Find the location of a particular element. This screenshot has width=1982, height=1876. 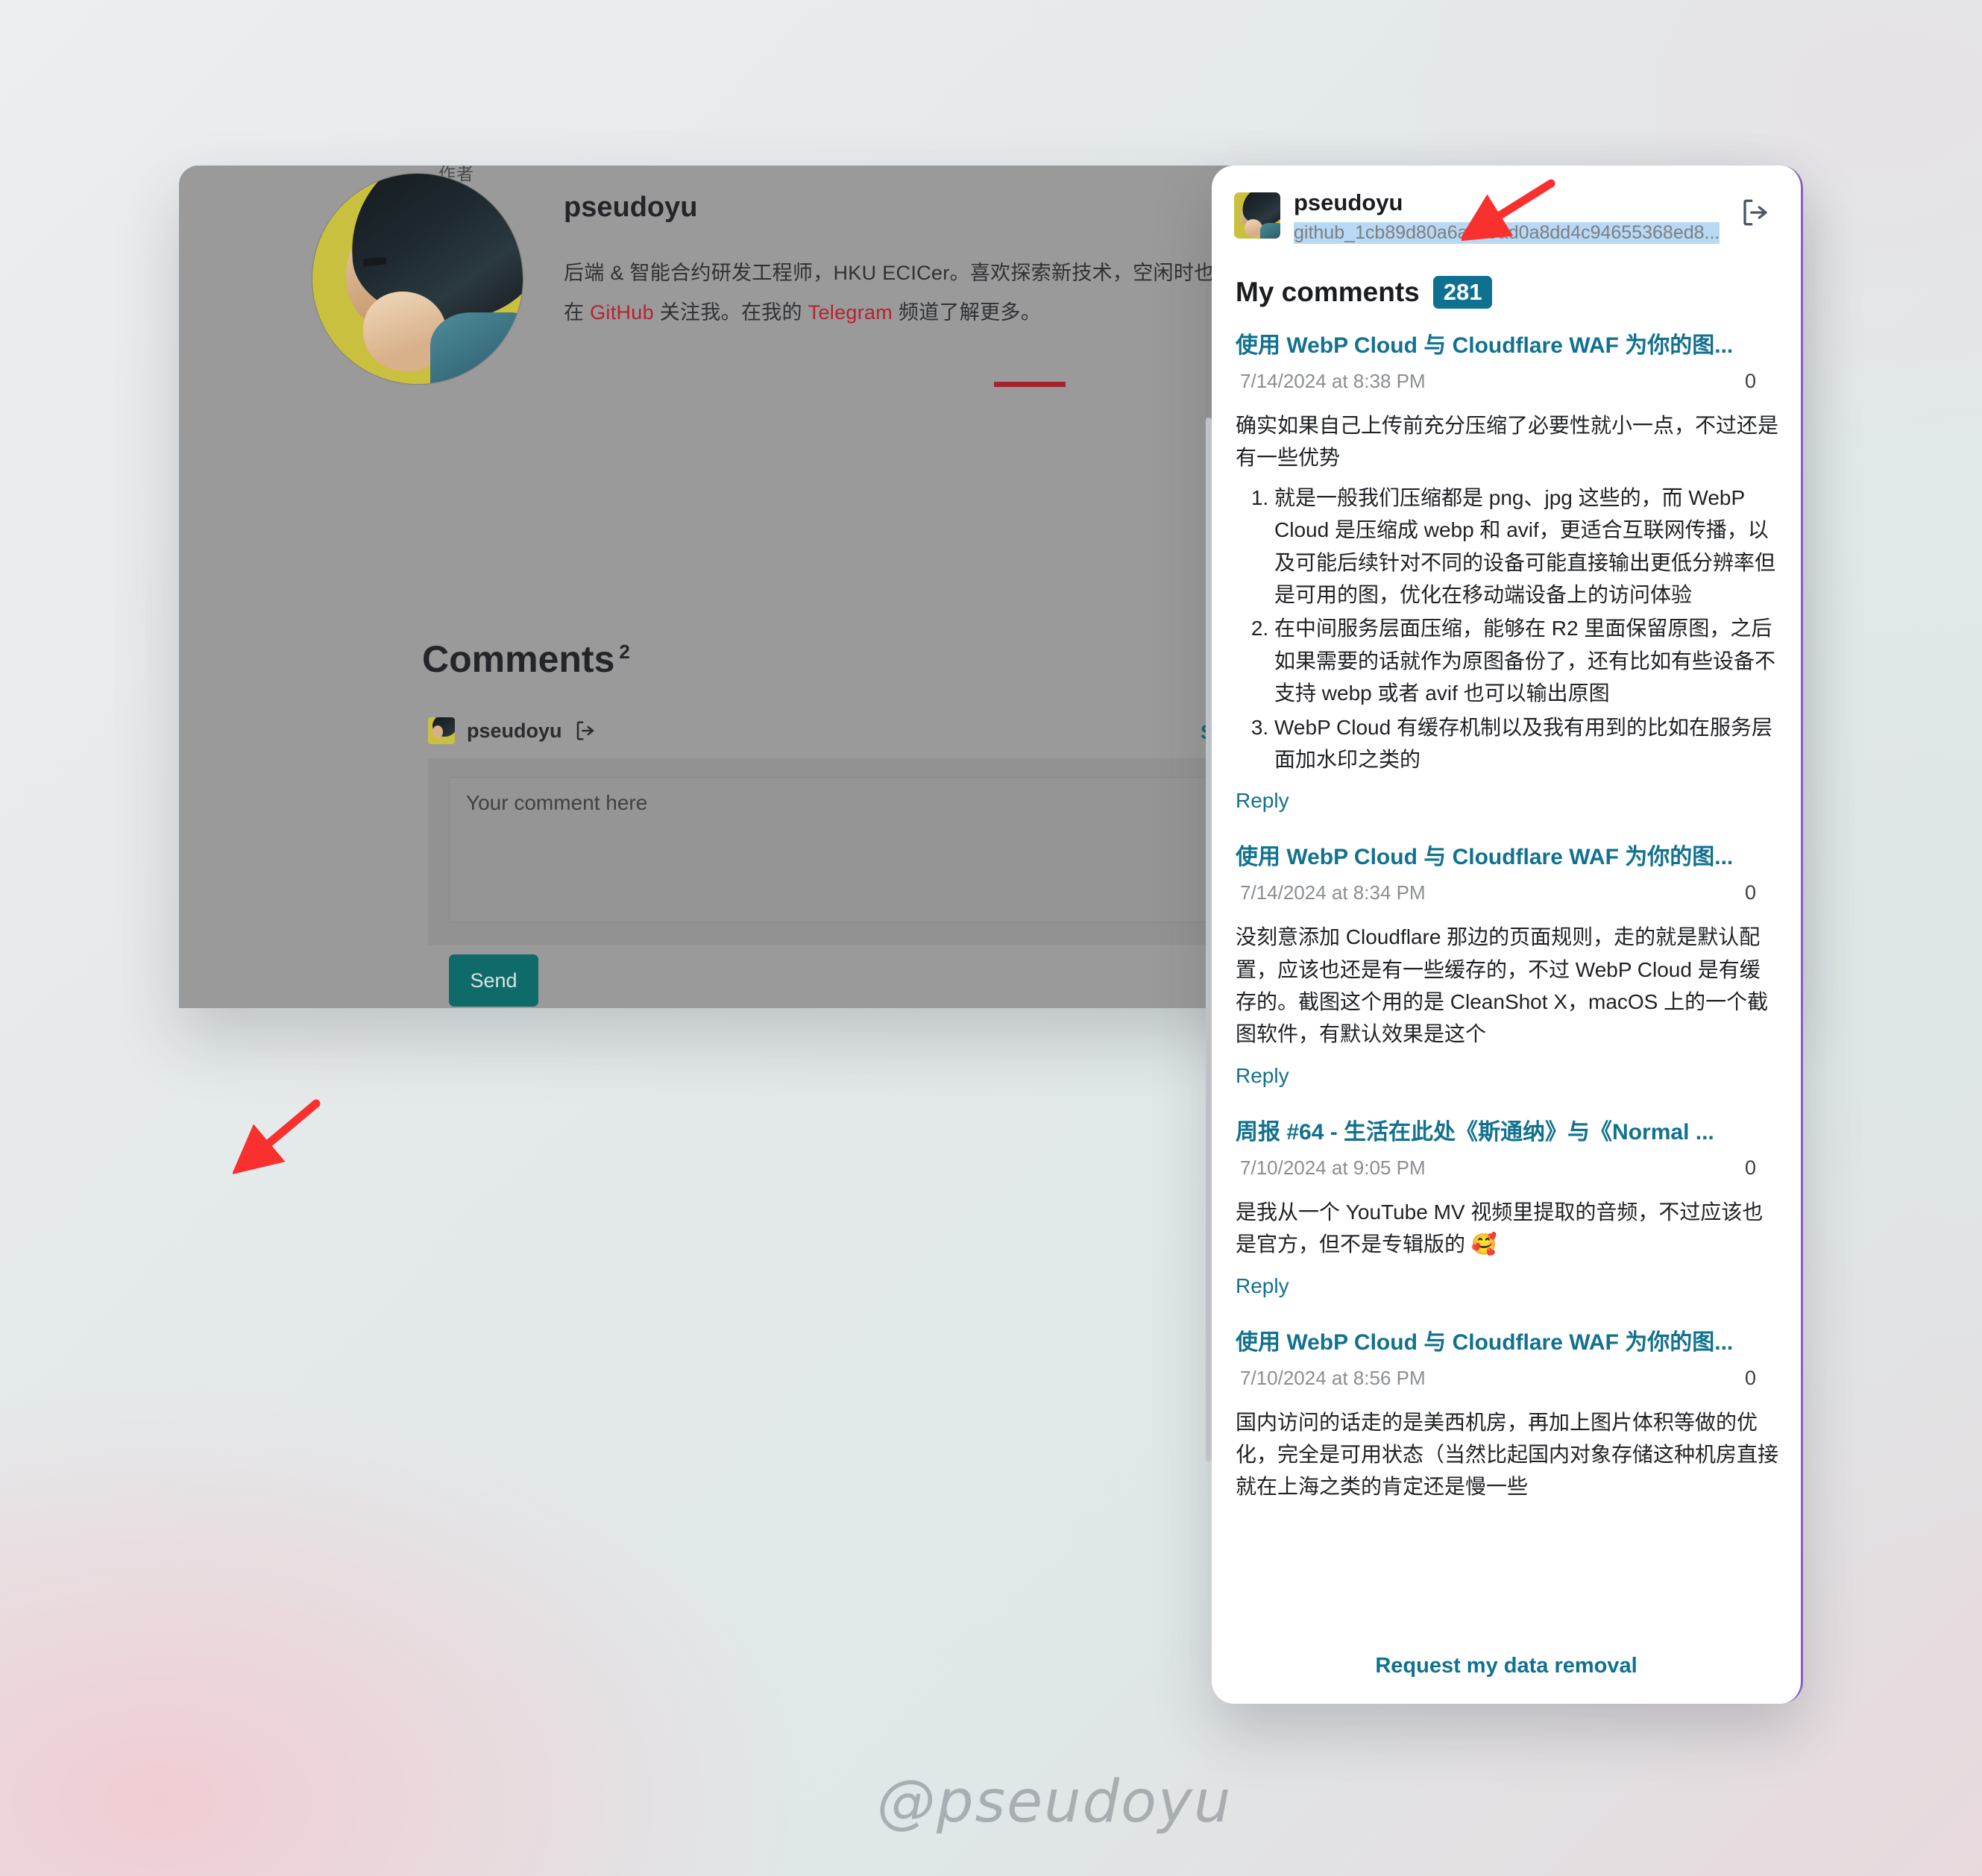

author-avatar is located at coordinates (418, 279).